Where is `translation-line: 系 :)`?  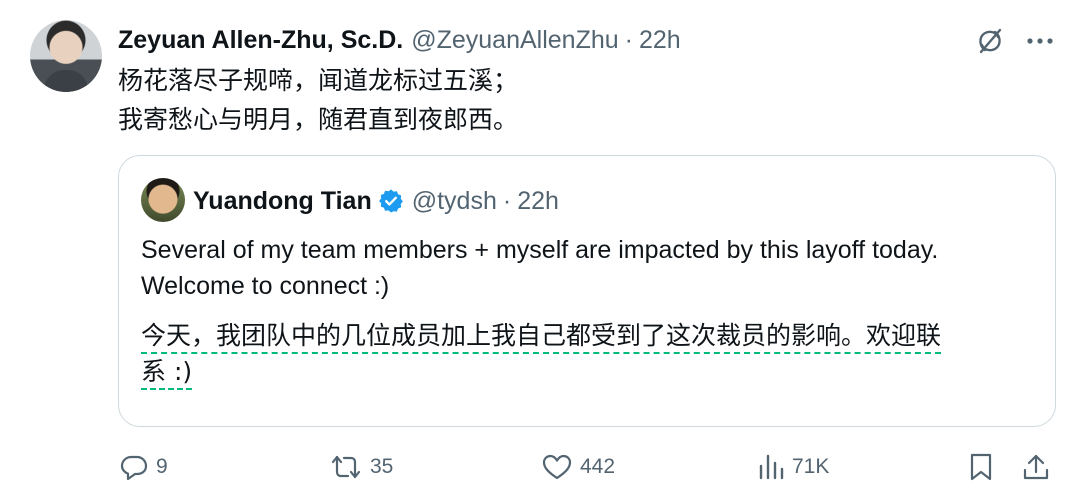
translation-line: 系 :) is located at coordinates (167, 373).